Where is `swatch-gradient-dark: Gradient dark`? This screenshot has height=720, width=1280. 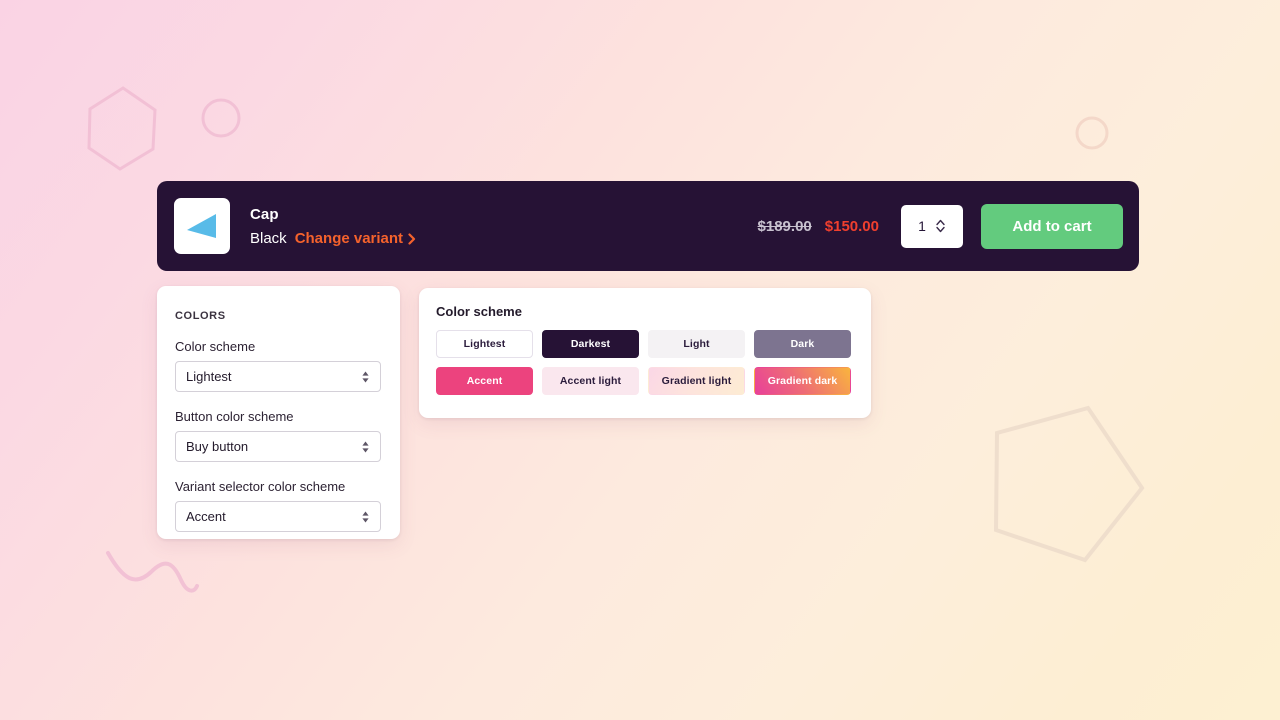 swatch-gradient-dark: Gradient dark is located at coordinates (802, 381).